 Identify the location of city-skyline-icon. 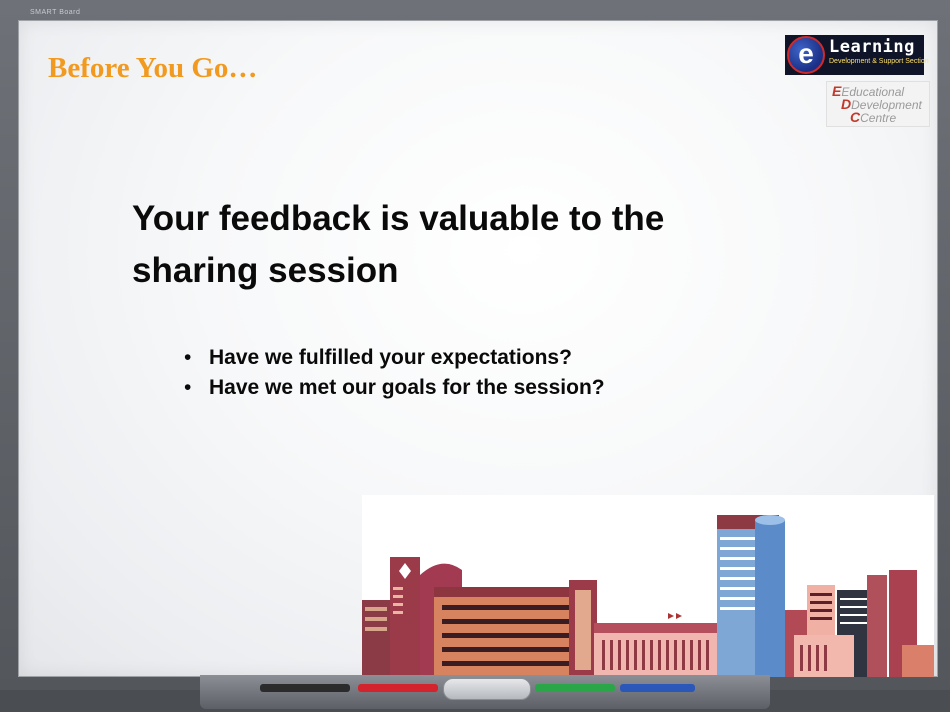
(648, 596).